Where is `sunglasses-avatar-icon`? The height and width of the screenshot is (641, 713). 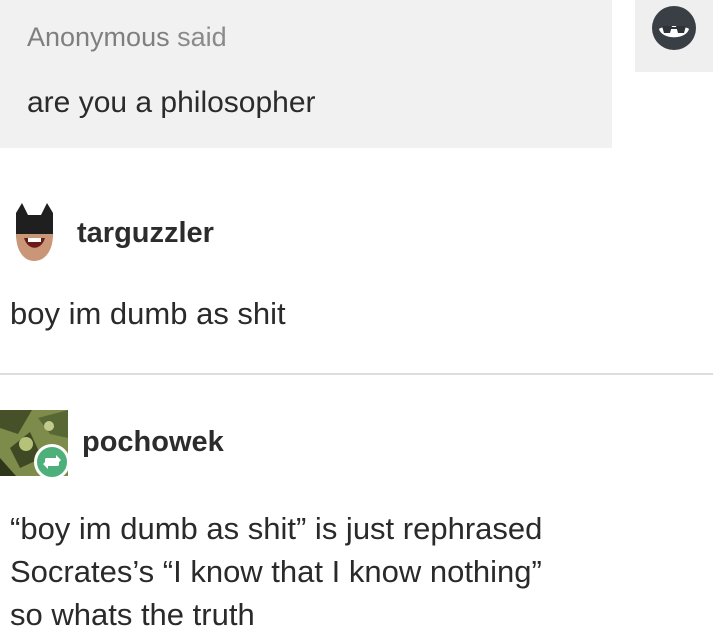
sunglasses-avatar-icon is located at coordinates (674, 28).